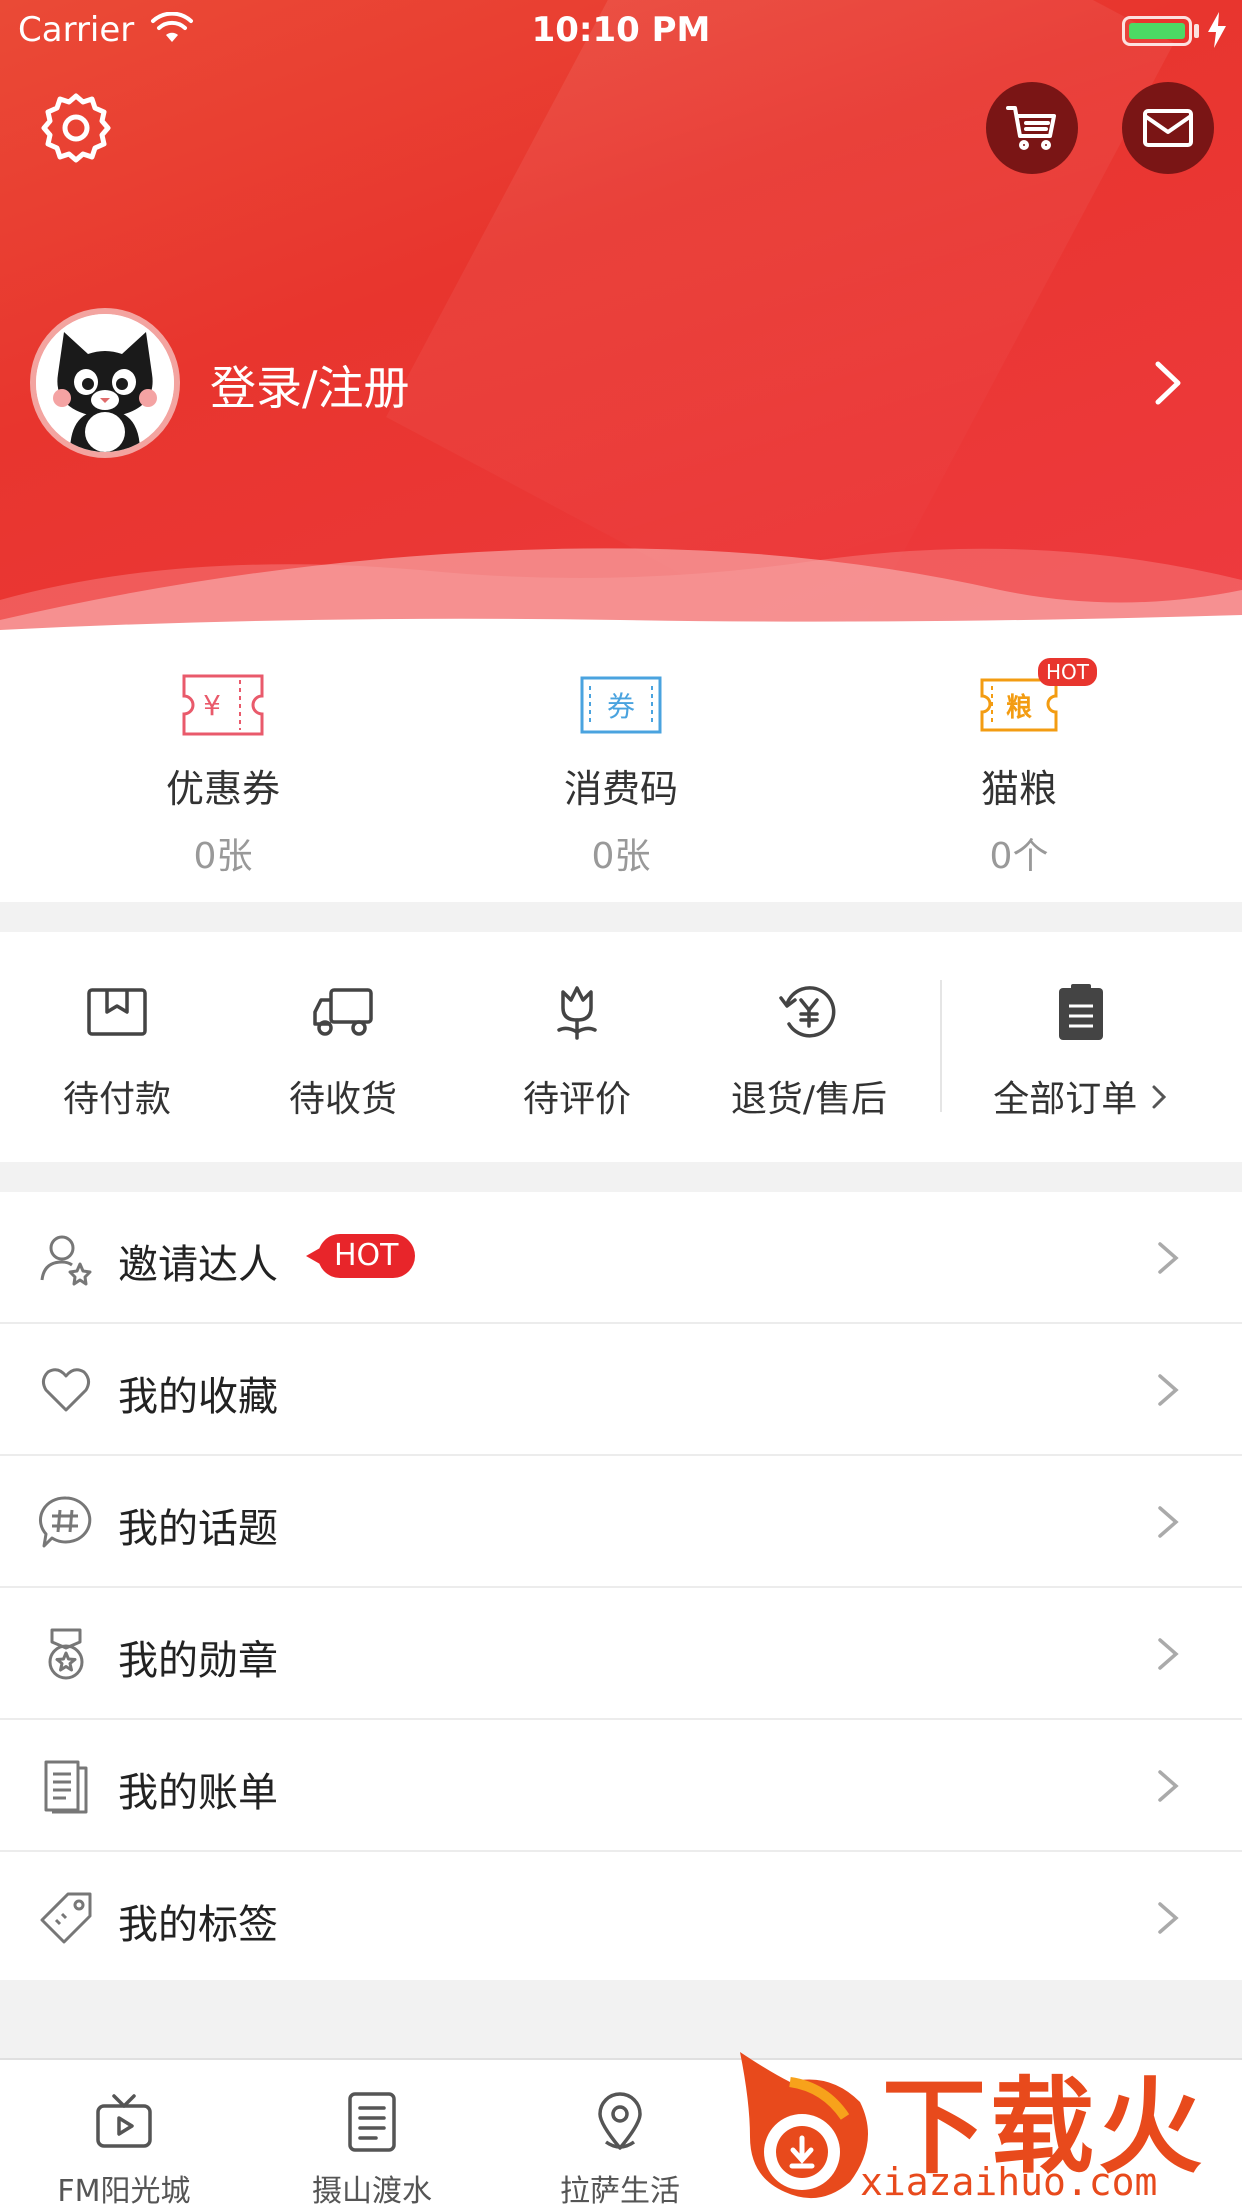 The width and height of the screenshot is (1242, 2208). I want to click on order-label: 退货/售后, so click(809, 1099).